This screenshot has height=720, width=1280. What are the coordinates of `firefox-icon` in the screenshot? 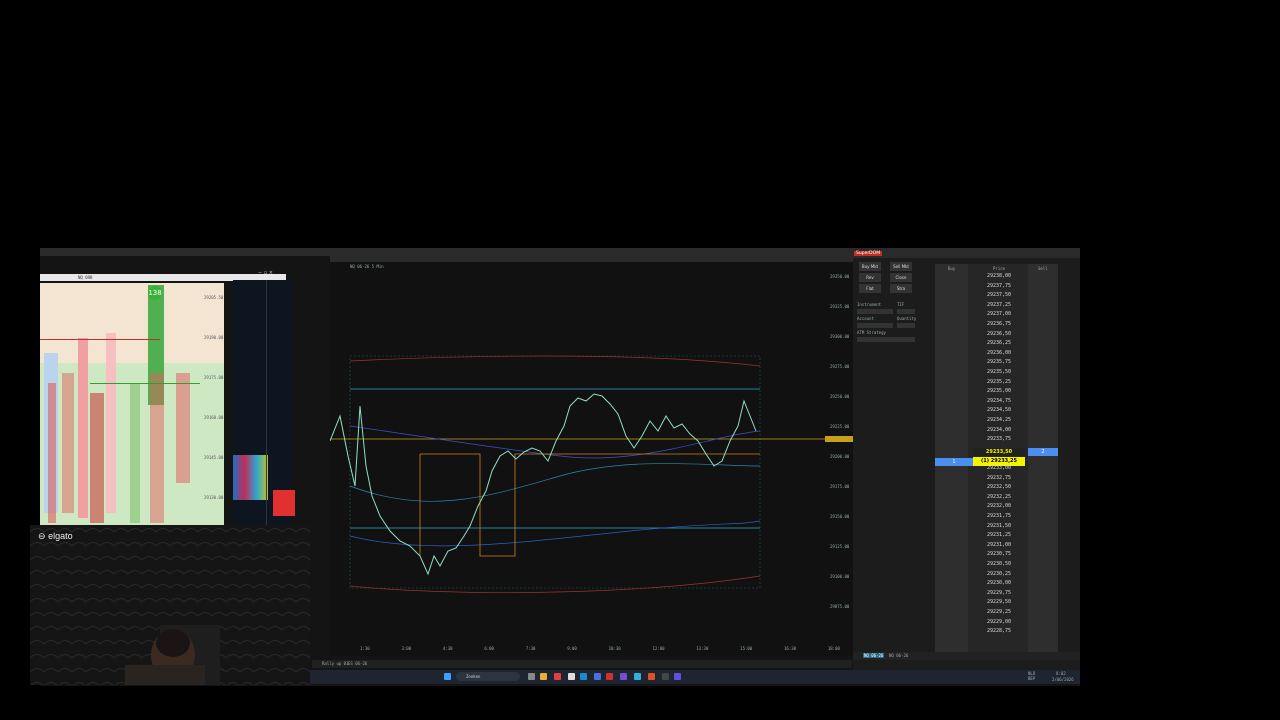 It's located at (651, 676).